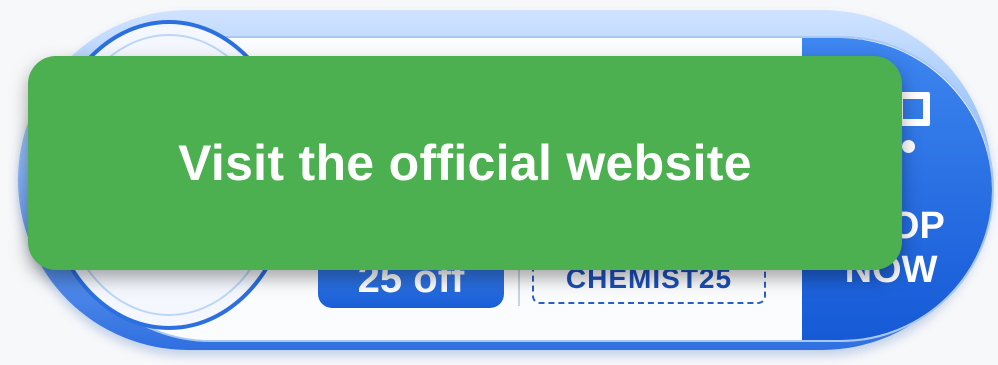 Image resolution: width=998 pixels, height=365 pixels. What do you see at coordinates (908, 146) in the screenshot?
I see `cart-wheel` at bounding box center [908, 146].